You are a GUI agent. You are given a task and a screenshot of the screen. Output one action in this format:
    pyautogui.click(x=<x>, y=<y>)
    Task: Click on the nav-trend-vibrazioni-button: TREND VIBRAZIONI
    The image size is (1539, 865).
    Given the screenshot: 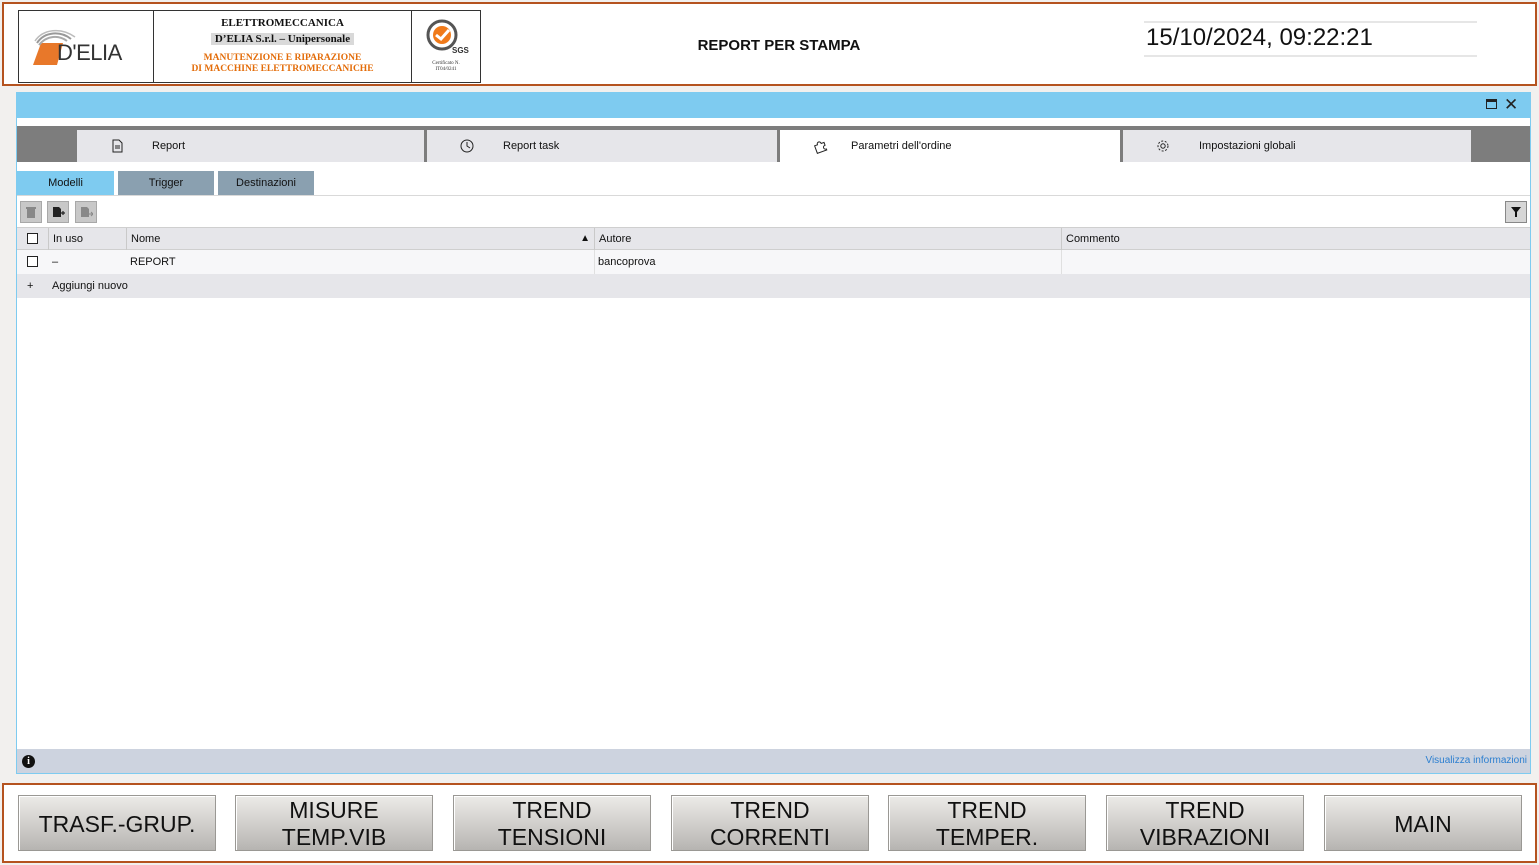 What is the action you would take?
    pyautogui.click(x=1205, y=823)
    